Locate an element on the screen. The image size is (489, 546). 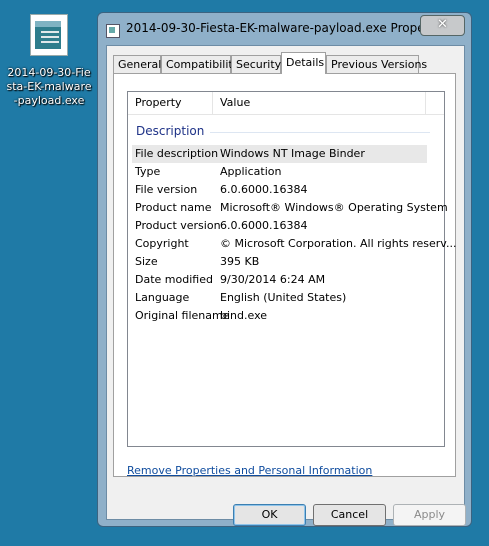
group-label: Description is located at coordinates (170, 131).